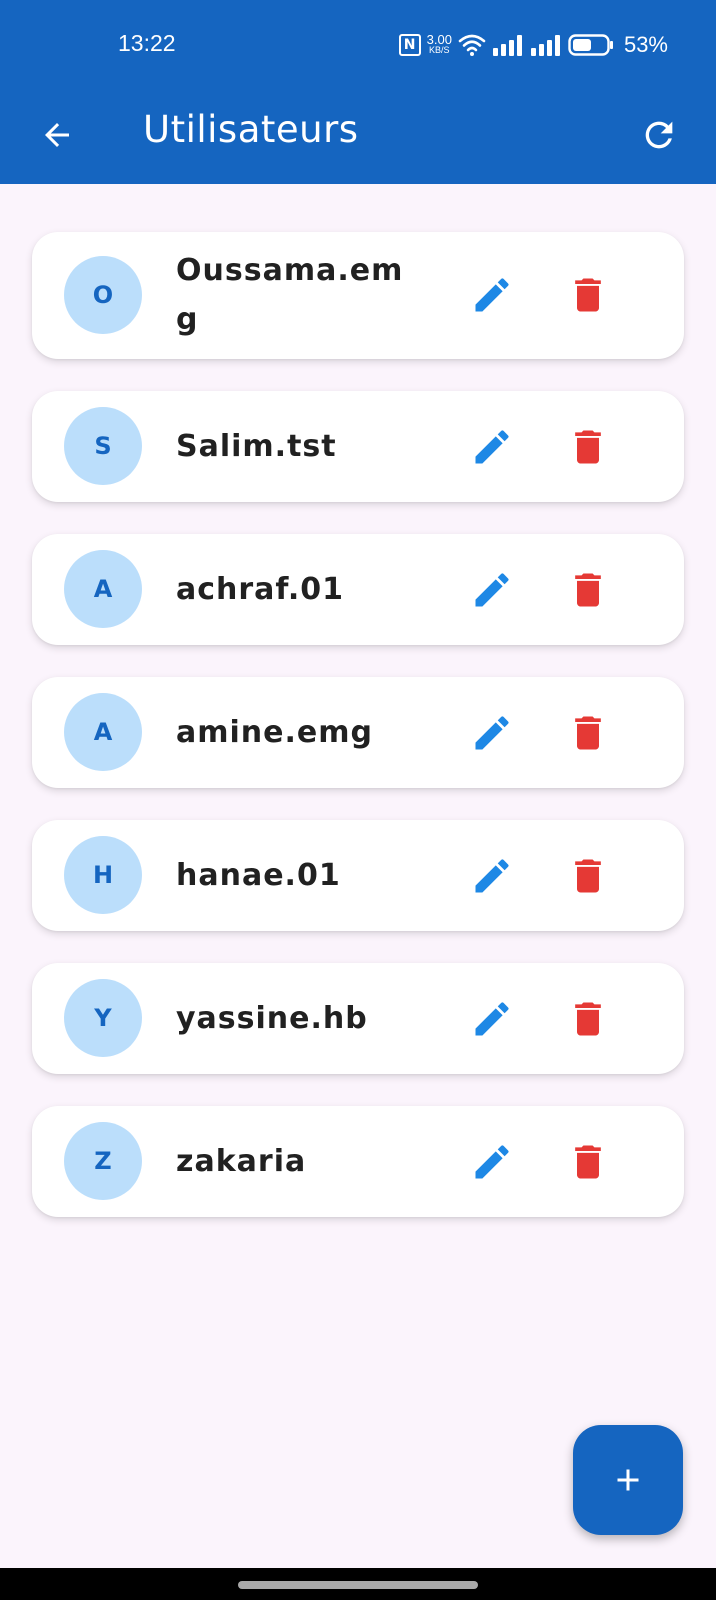 The image size is (716, 1600). I want to click on user-card: Z zakaria, so click(358, 1161).